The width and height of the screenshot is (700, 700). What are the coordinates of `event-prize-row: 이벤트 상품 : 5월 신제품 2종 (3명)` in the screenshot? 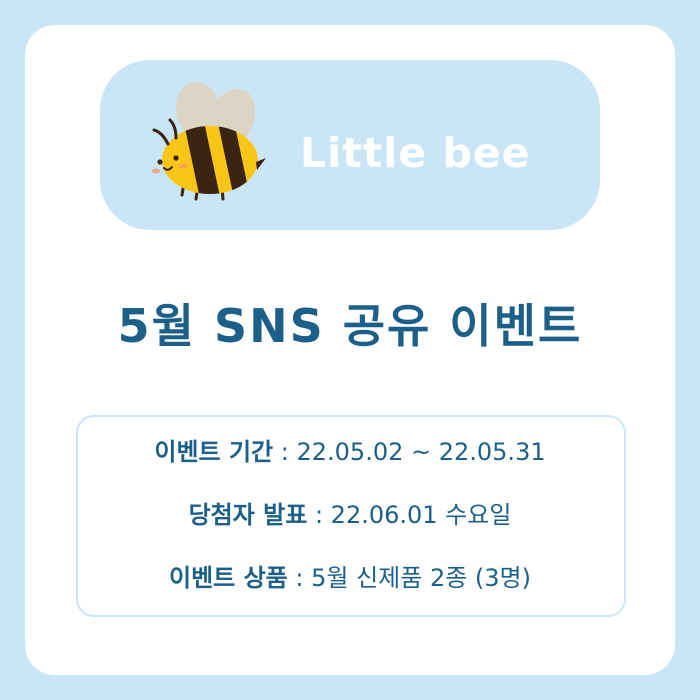 It's located at (350, 578).